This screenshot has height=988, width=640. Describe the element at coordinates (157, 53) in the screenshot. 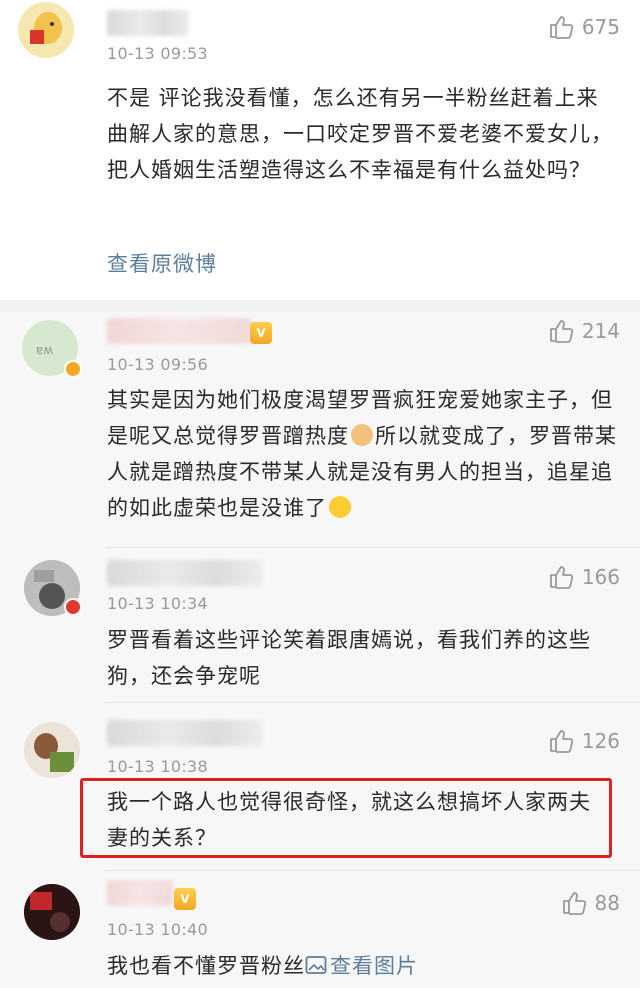

I see `comment-timestamp: 10-13 09:53` at that location.